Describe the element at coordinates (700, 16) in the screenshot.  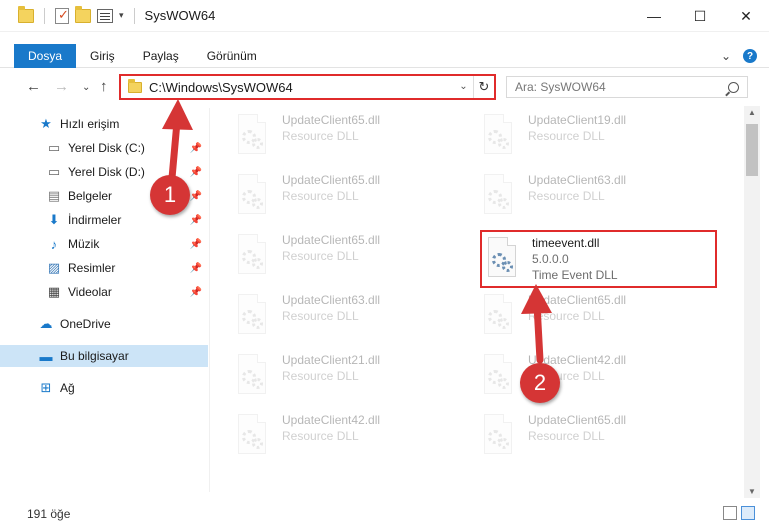
I see `maximize-button: ☐` at that location.